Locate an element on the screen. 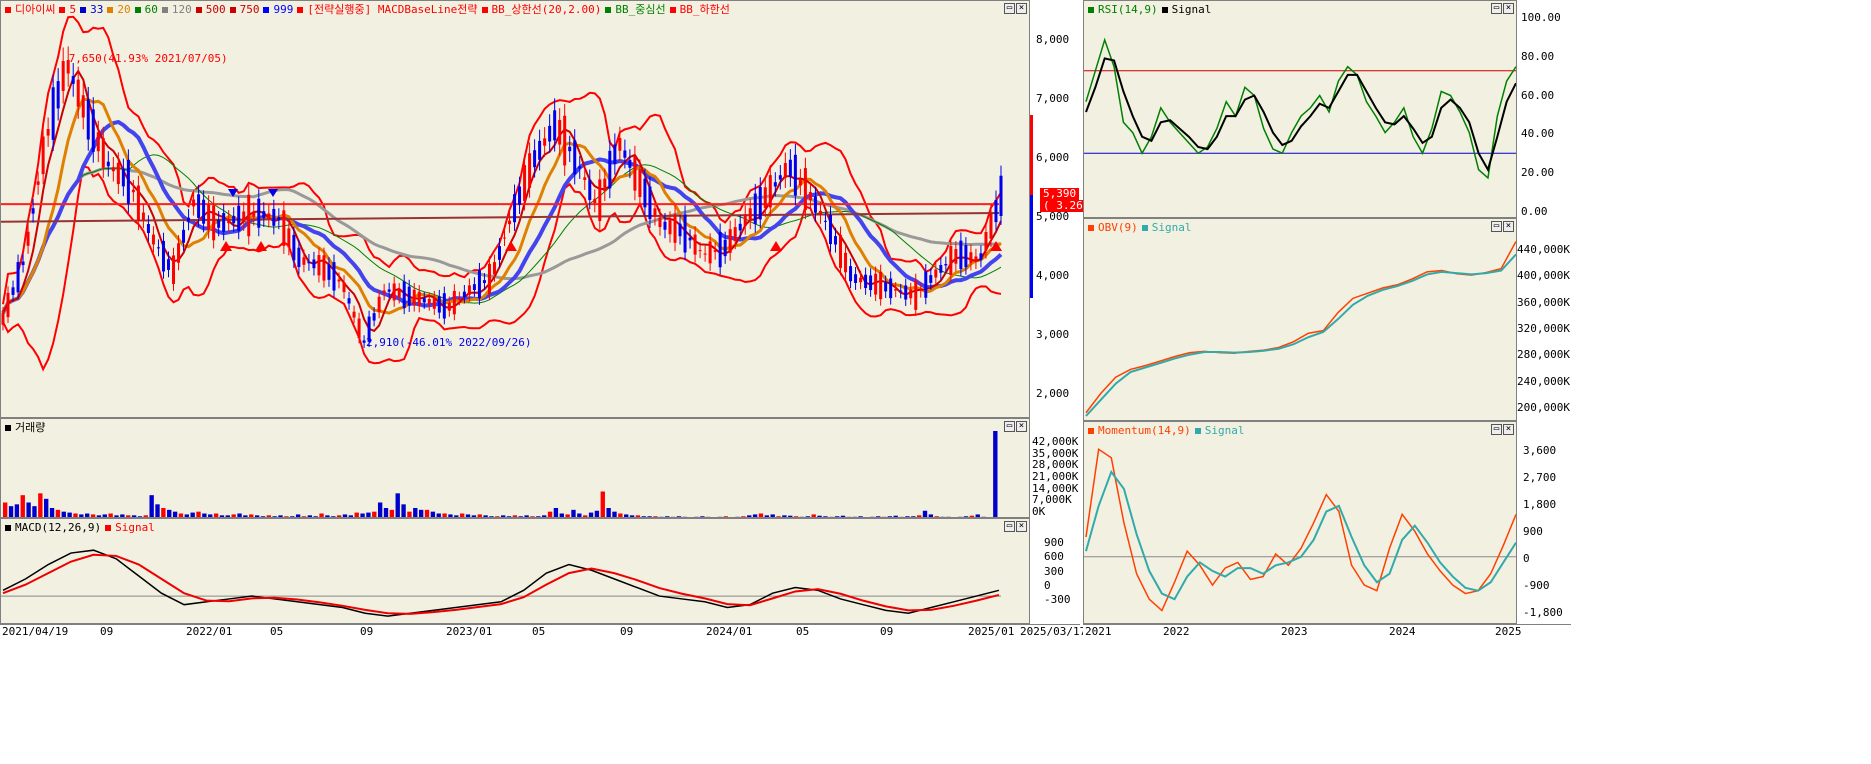  macd-panel: MACD(12,26,9) Signal ▭ × is located at coordinates (515, 571).